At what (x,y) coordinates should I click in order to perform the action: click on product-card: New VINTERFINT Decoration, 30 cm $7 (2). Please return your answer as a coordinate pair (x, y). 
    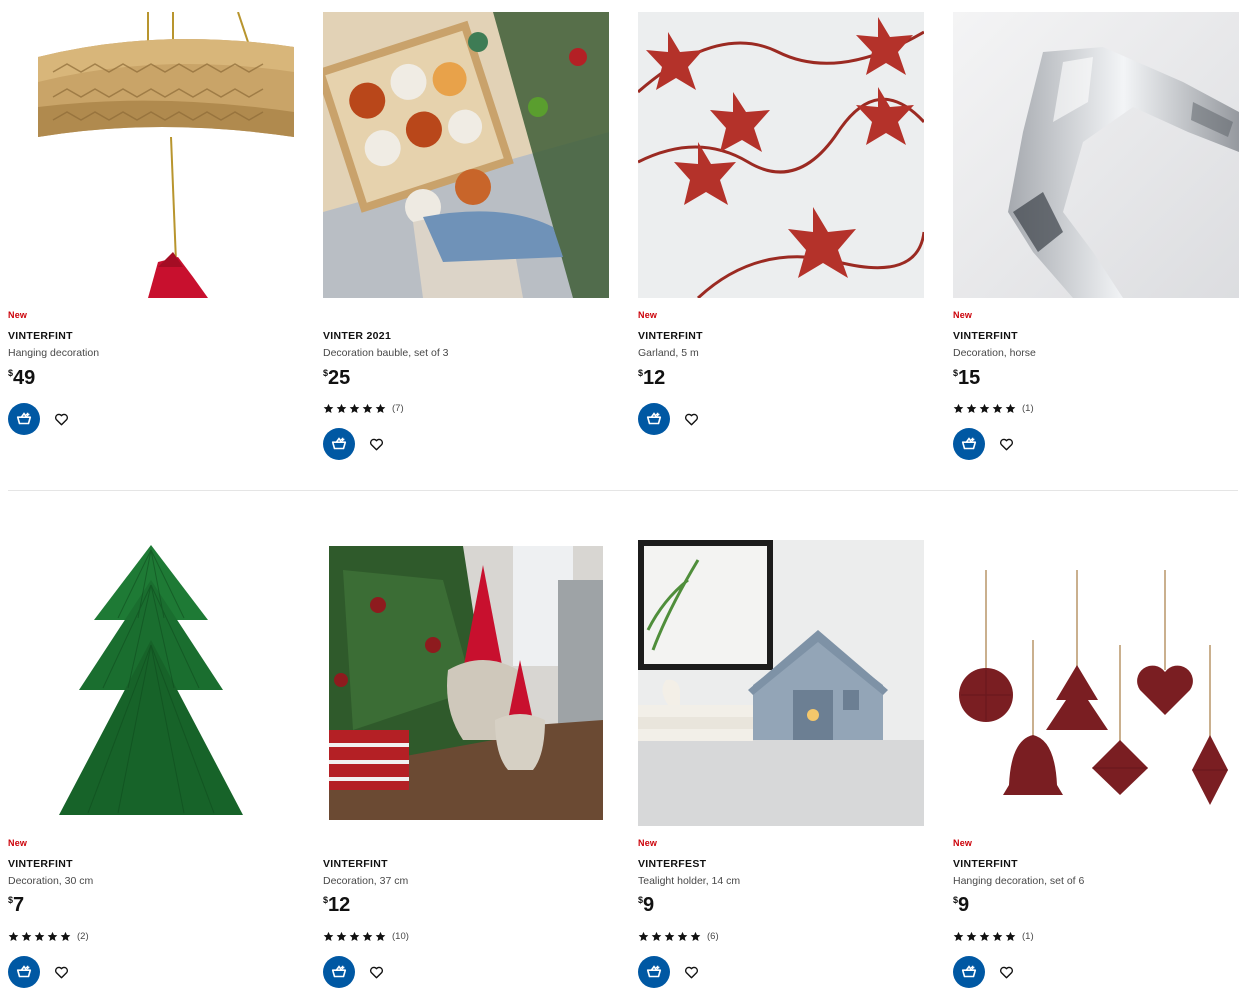
    Looking at the image, I should click on (151, 768).